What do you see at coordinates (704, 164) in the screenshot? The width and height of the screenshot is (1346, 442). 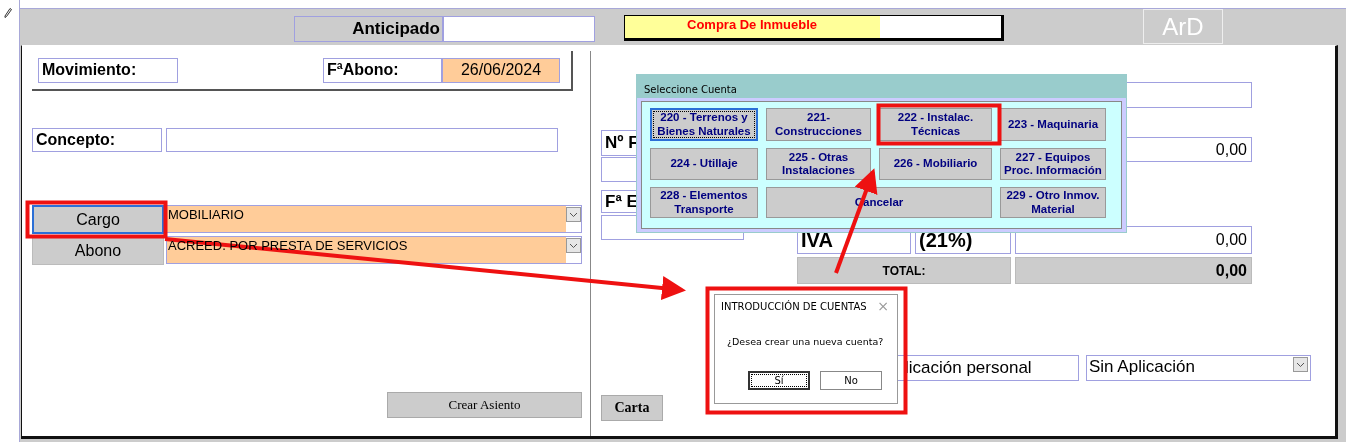 I see `account-button: 224 - Utillaje` at bounding box center [704, 164].